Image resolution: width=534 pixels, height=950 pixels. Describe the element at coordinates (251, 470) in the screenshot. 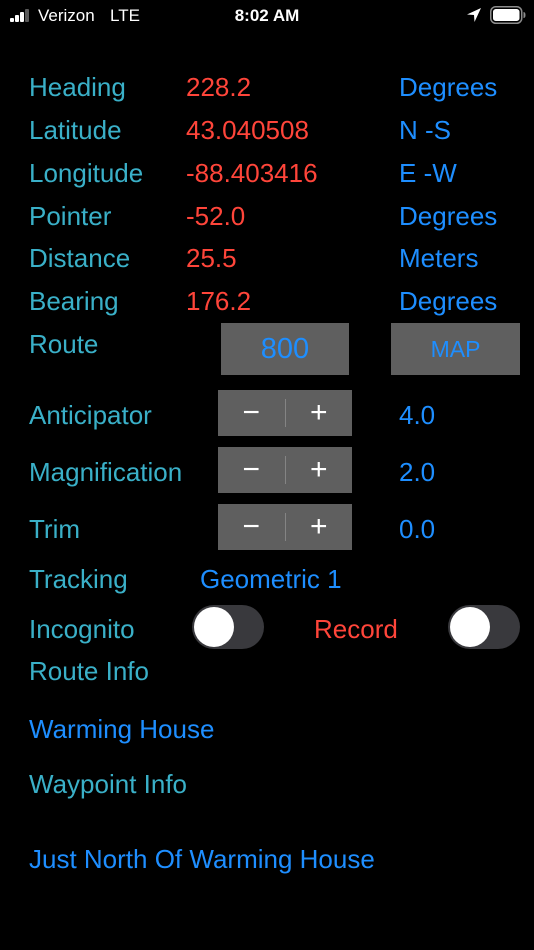

I see `magnification-decrement-button: −` at that location.